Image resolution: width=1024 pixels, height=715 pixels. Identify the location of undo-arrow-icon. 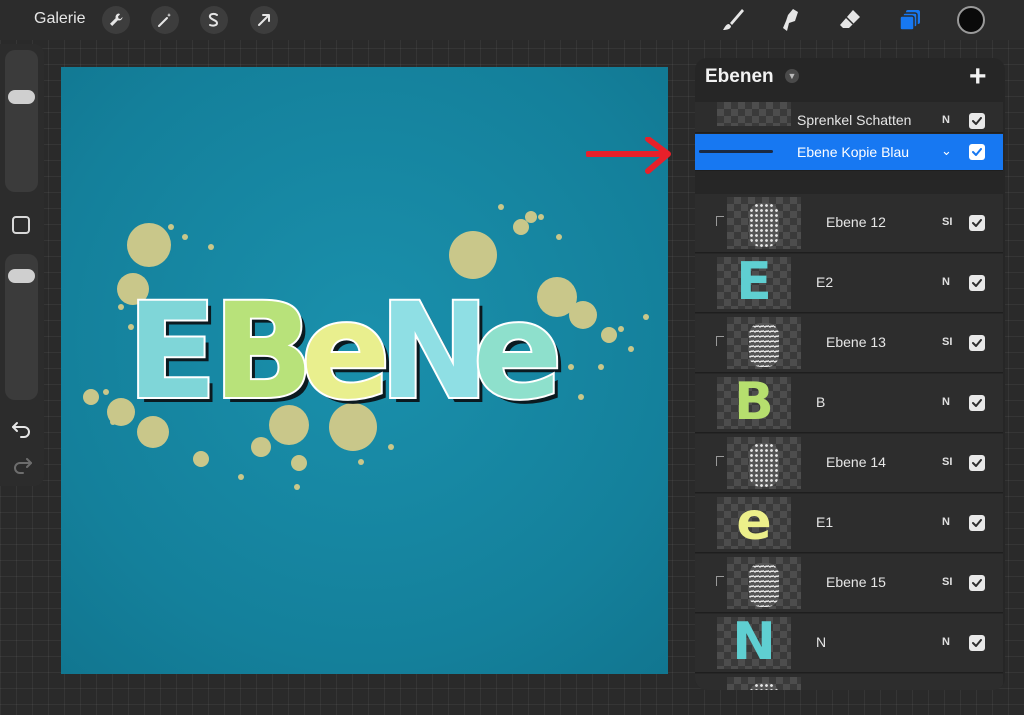
(22, 431).